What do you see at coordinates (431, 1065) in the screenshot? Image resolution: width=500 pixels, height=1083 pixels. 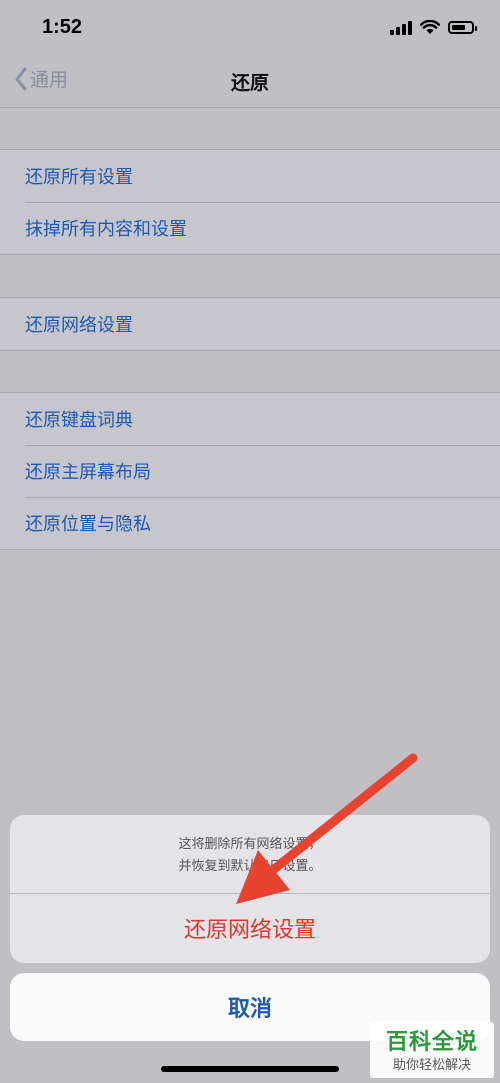 I see `watermark-subtitle: 助你轻松解决` at bounding box center [431, 1065].